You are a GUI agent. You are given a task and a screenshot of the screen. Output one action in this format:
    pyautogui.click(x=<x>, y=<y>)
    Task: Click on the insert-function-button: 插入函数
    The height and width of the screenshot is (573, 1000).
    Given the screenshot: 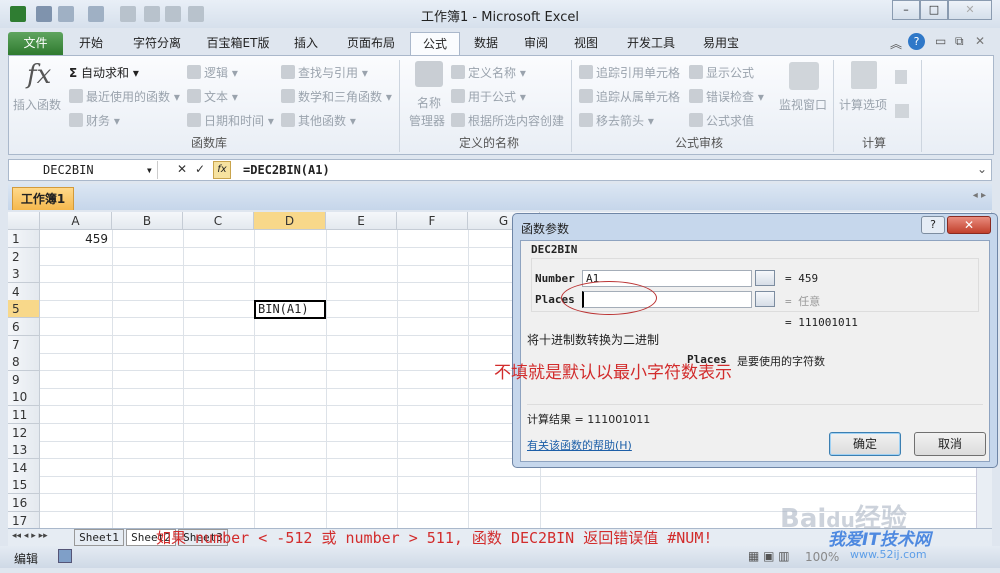 What is the action you would take?
    pyautogui.click(x=37, y=104)
    